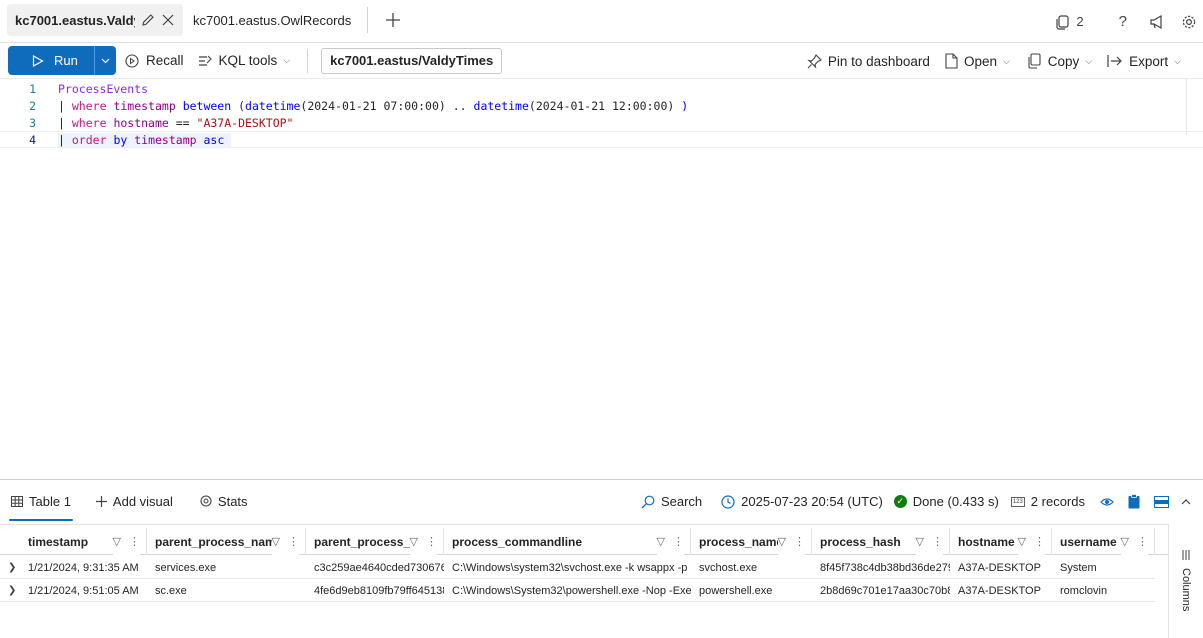  What do you see at coordinates (951, 61) in the screenshot?
I see `document-icon` at bounding box center [951, 61].